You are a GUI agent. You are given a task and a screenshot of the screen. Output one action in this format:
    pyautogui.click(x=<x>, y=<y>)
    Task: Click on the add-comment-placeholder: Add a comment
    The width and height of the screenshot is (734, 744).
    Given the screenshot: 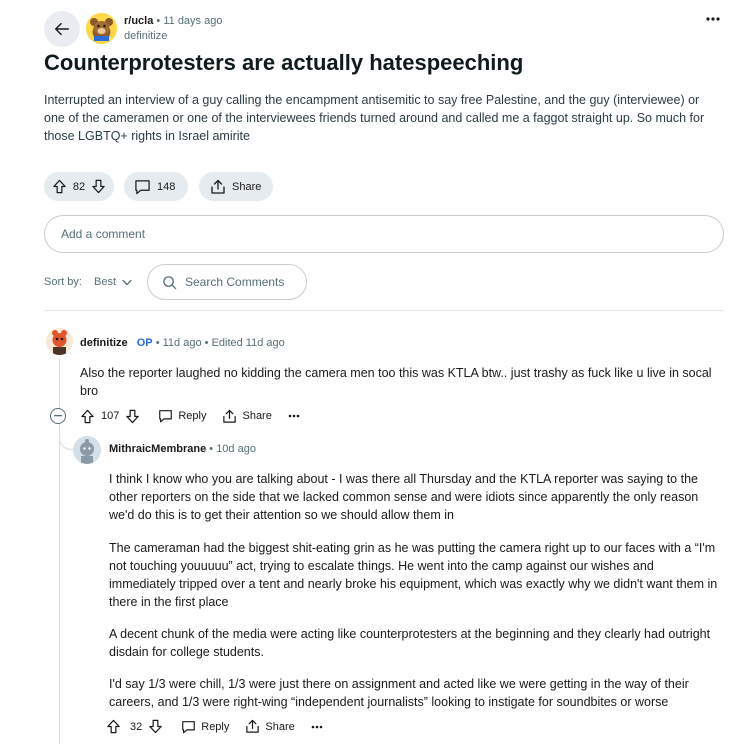 What is the action you would take?
    pyautogui.click(x=103, y=234)
    